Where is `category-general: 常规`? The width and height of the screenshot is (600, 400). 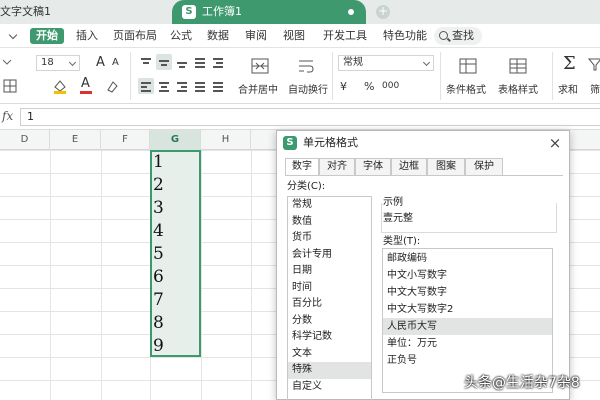
category-general: 常规 is located at coordinates (329, 205).